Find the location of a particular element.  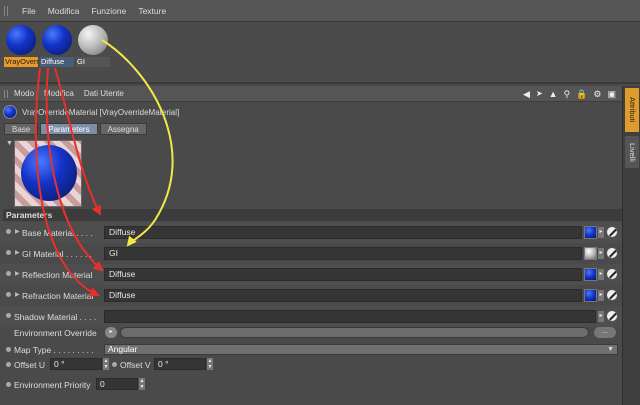

settings-icon: ⚙ is located at coordinates (597, 94).